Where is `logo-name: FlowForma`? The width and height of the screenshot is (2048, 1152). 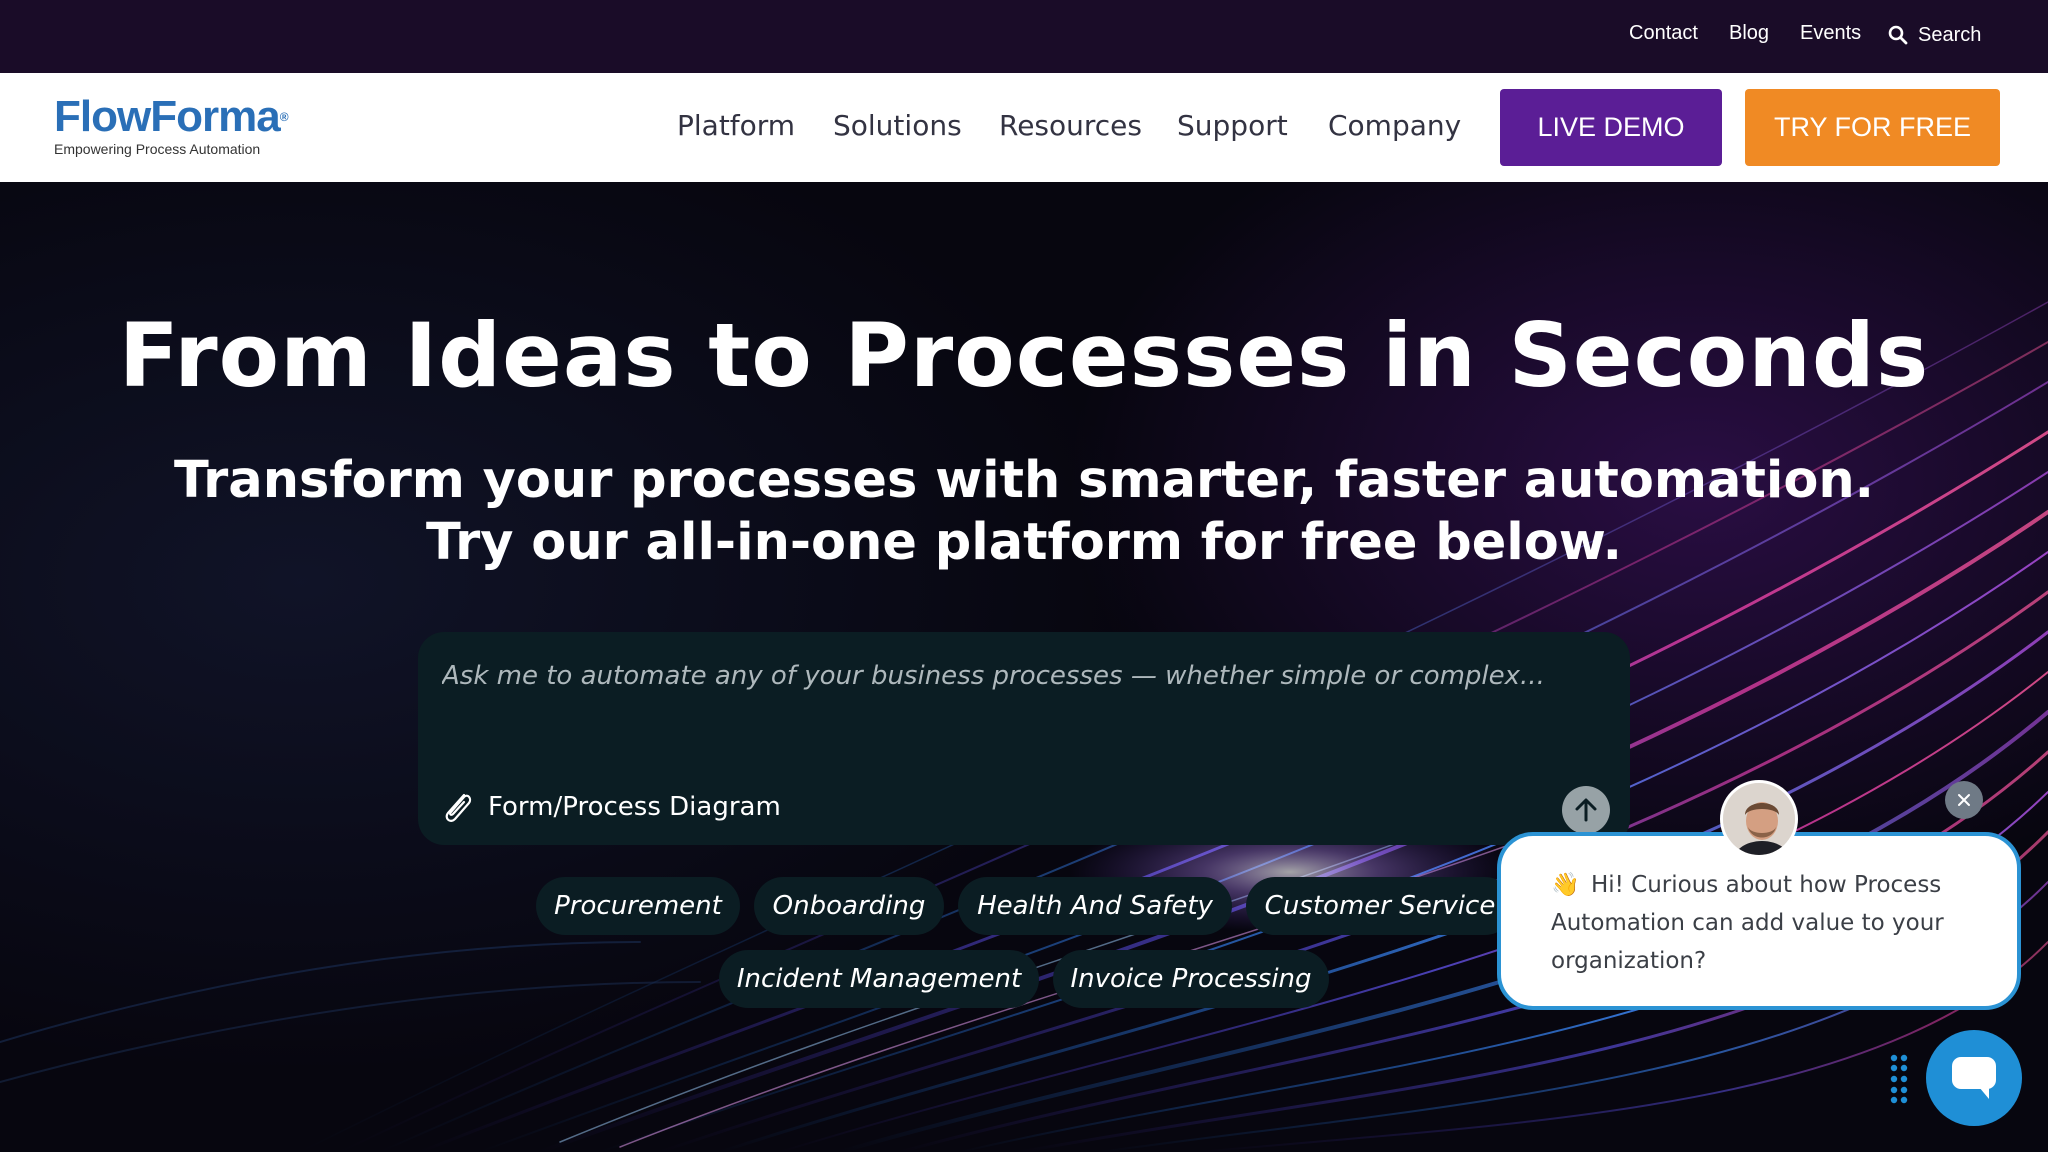 logo-name: FlowForma is located at coordinates (167, 116).